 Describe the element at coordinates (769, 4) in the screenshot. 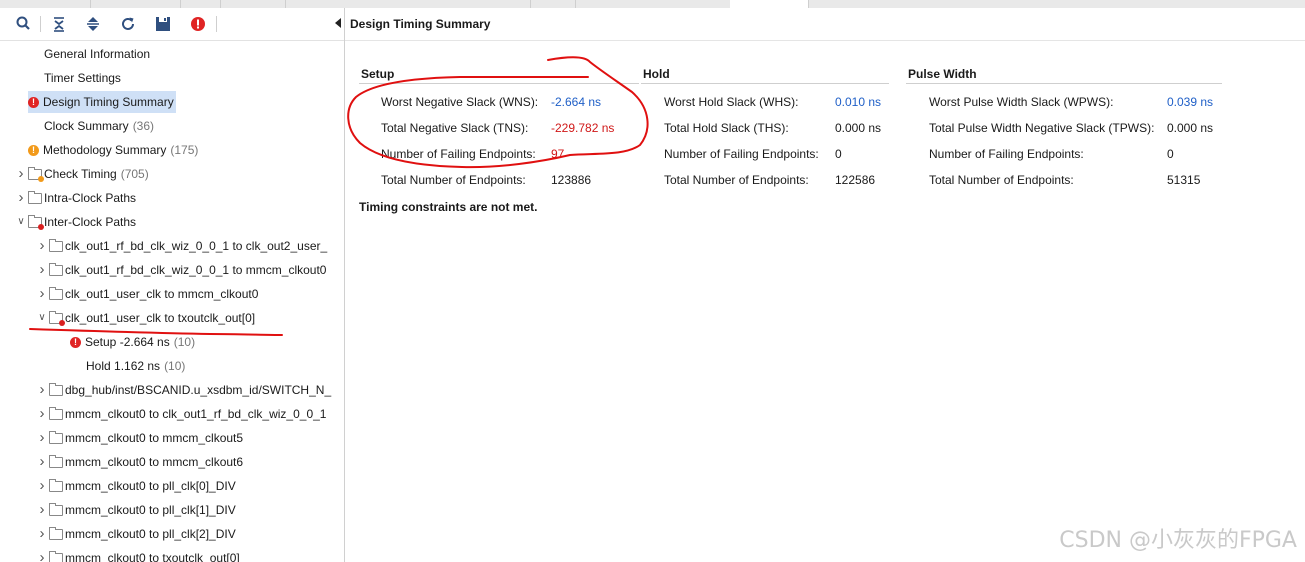

I see `top-tab-active` at that location.